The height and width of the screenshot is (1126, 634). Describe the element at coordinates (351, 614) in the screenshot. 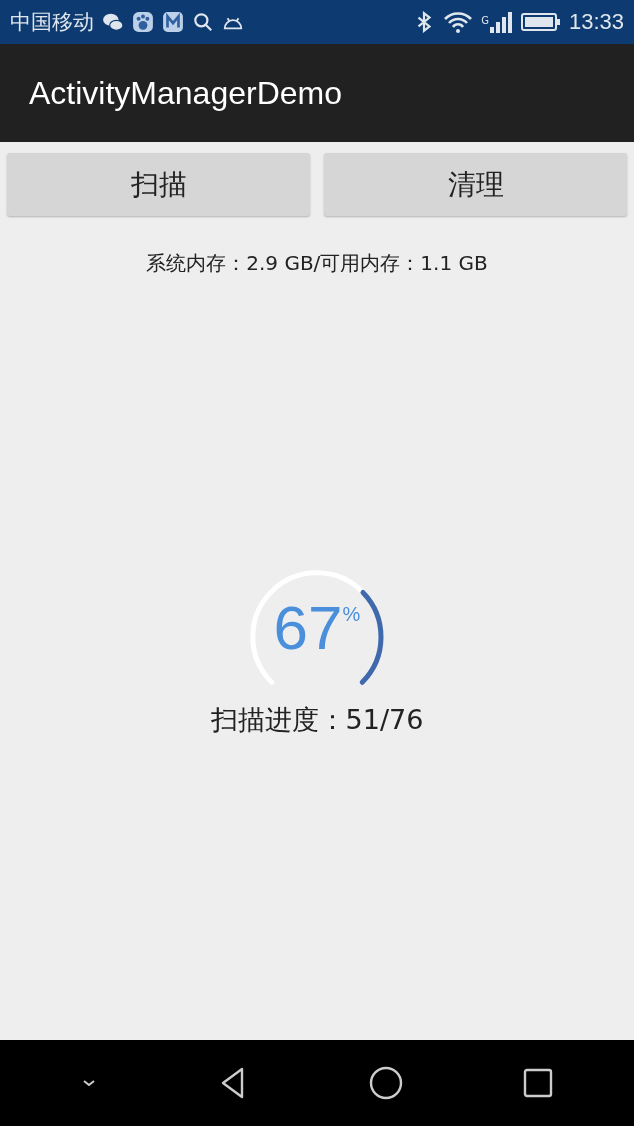

I see `percent-sign: %` at that location.